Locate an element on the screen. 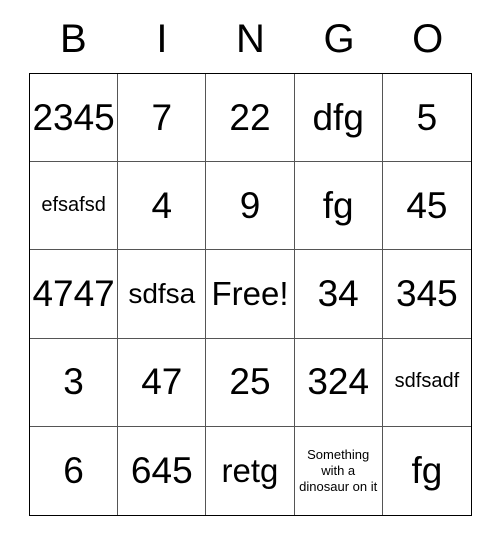 The width and height of the screenshot is (500, 544). bingo-cell-r4c1: 3 is located at coordinates (74, 382).